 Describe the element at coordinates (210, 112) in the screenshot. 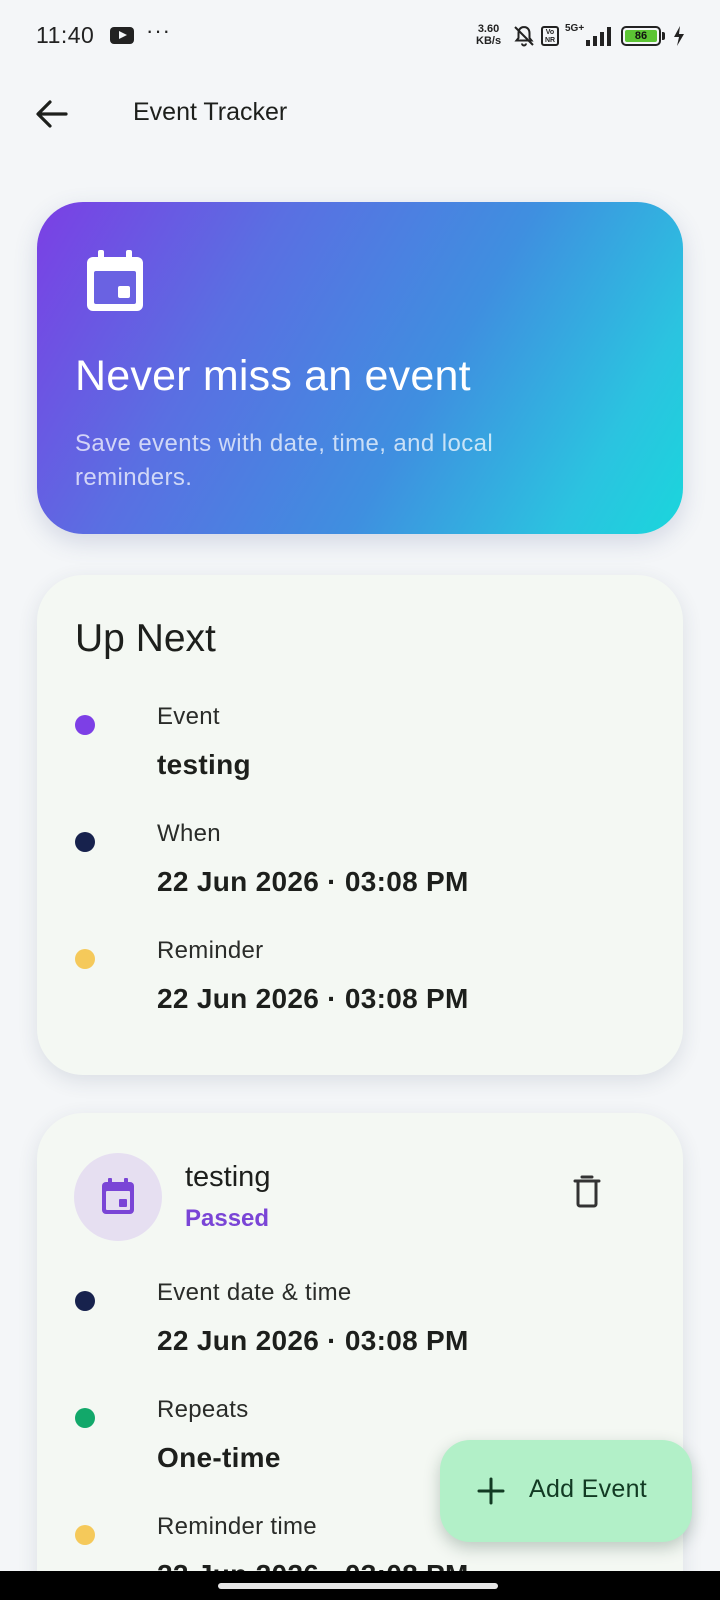

I see `page-title: Event Tracker` at that location.